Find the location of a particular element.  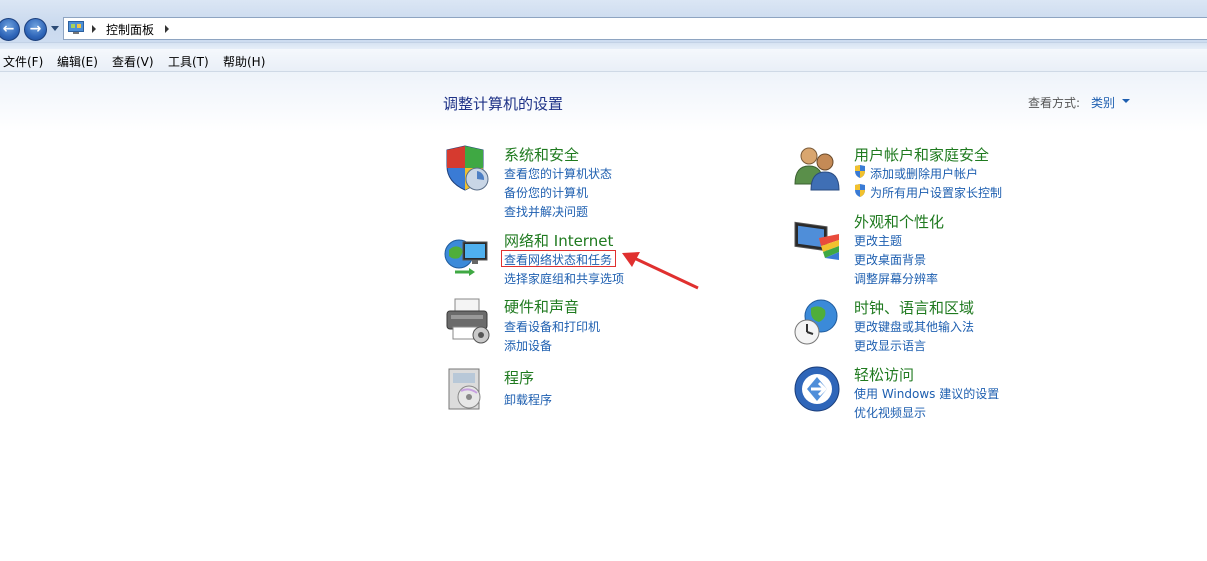

category-user-accounts: 用户帐户和家庭安全 is located at coordinates (921, 154).